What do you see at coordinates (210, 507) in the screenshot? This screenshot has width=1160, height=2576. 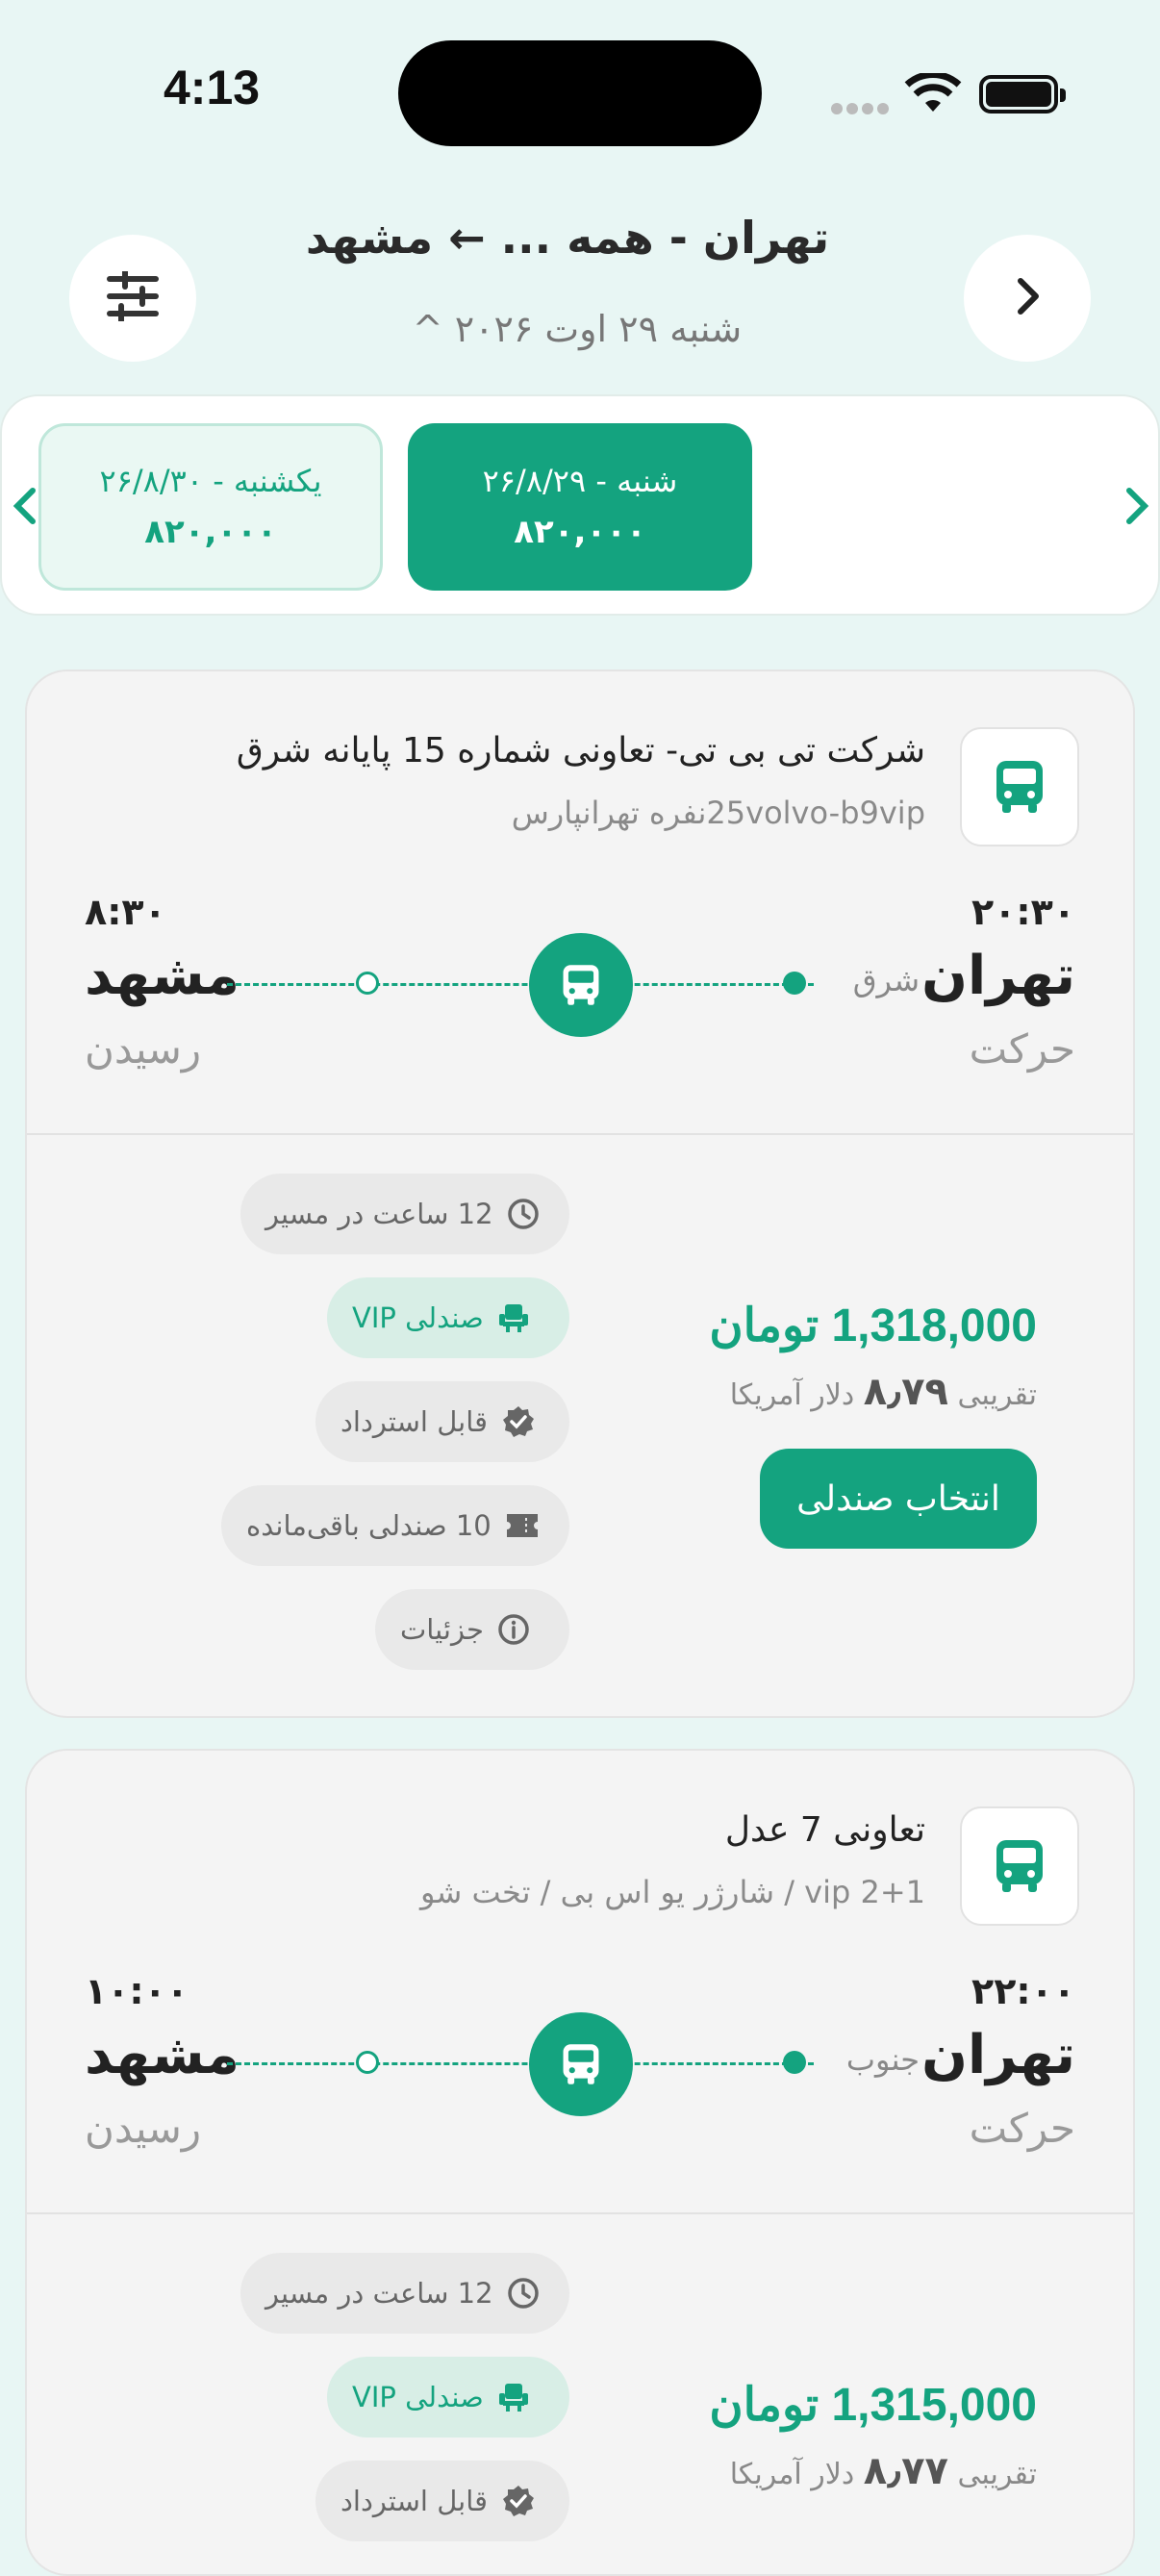 I see `date-chip-next: یکشنبه - ۲۶/۸/۳۰ ۸۲۰,۰۰۰` at bounding box center [210, 507].